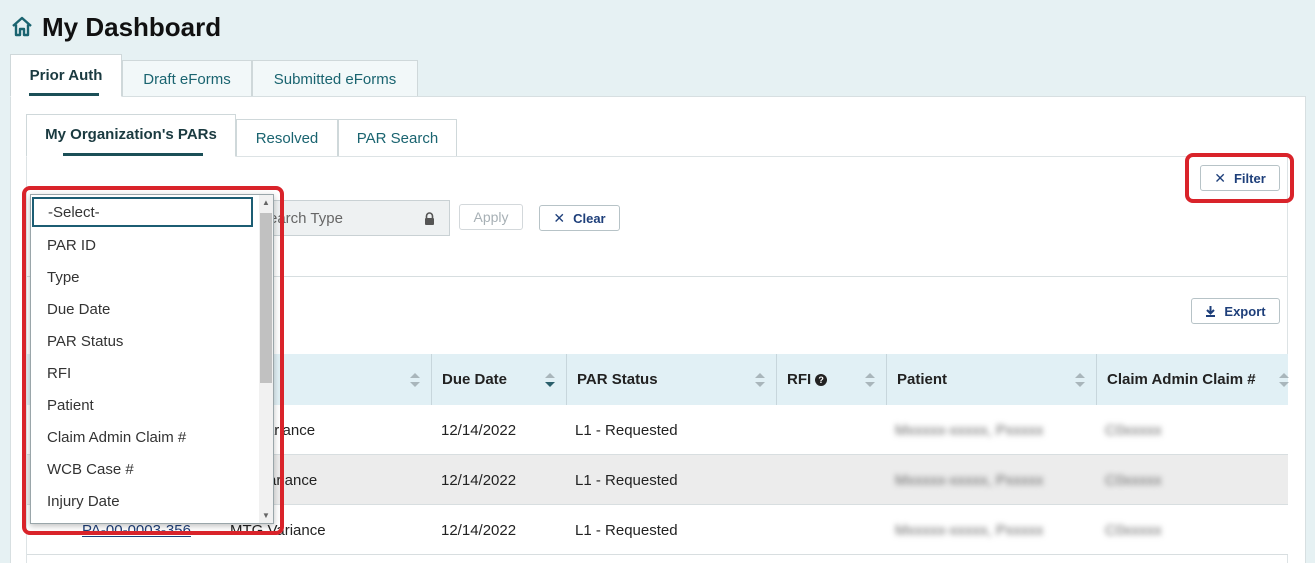  I want to click on scroll-up-arrow-icon: ▲, so click(266, 202).